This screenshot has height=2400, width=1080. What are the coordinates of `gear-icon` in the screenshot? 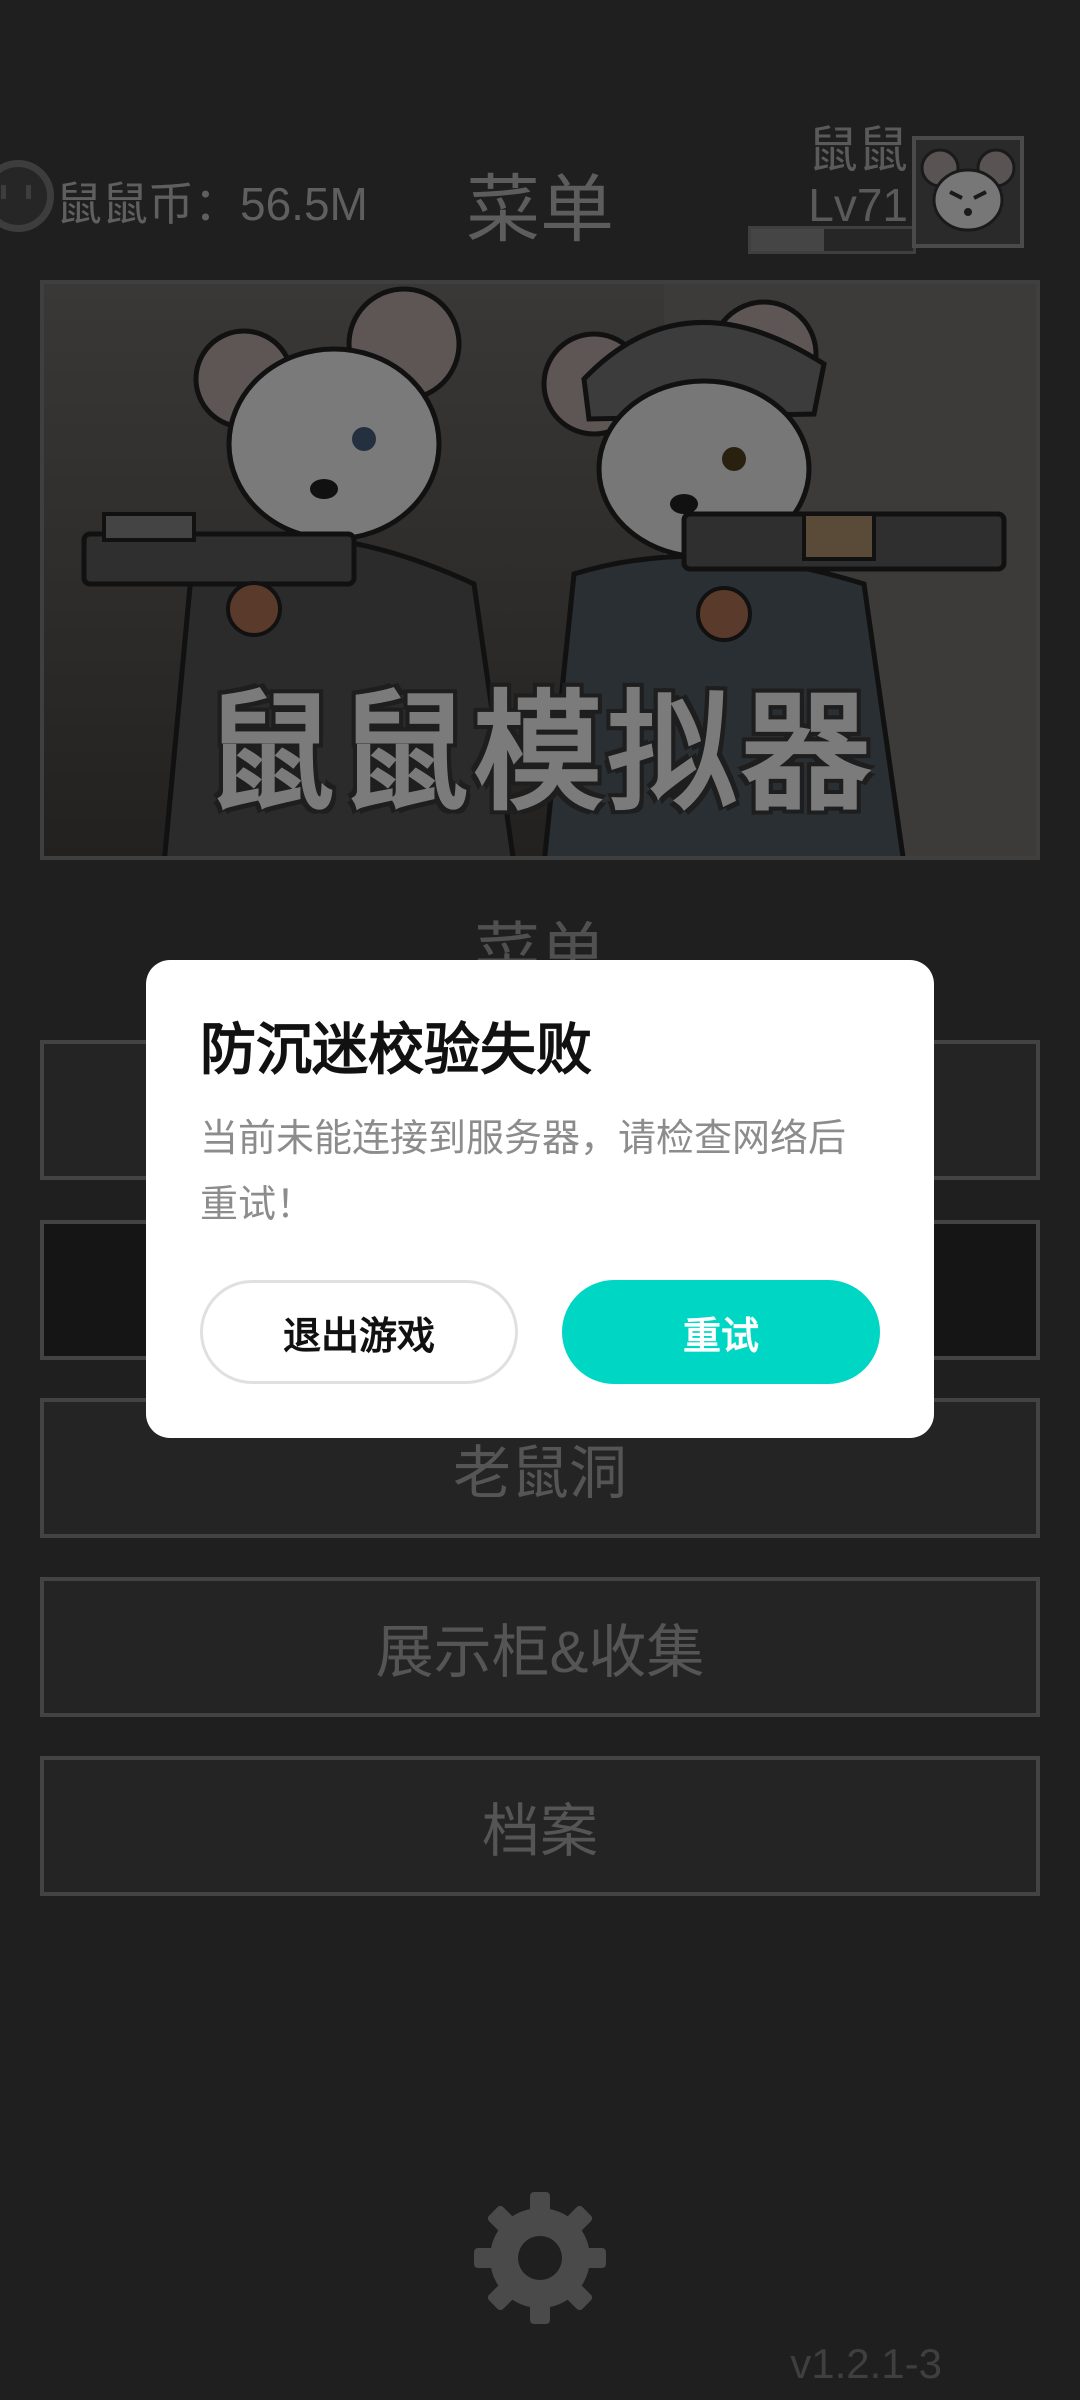 It's located at (540, 2258).